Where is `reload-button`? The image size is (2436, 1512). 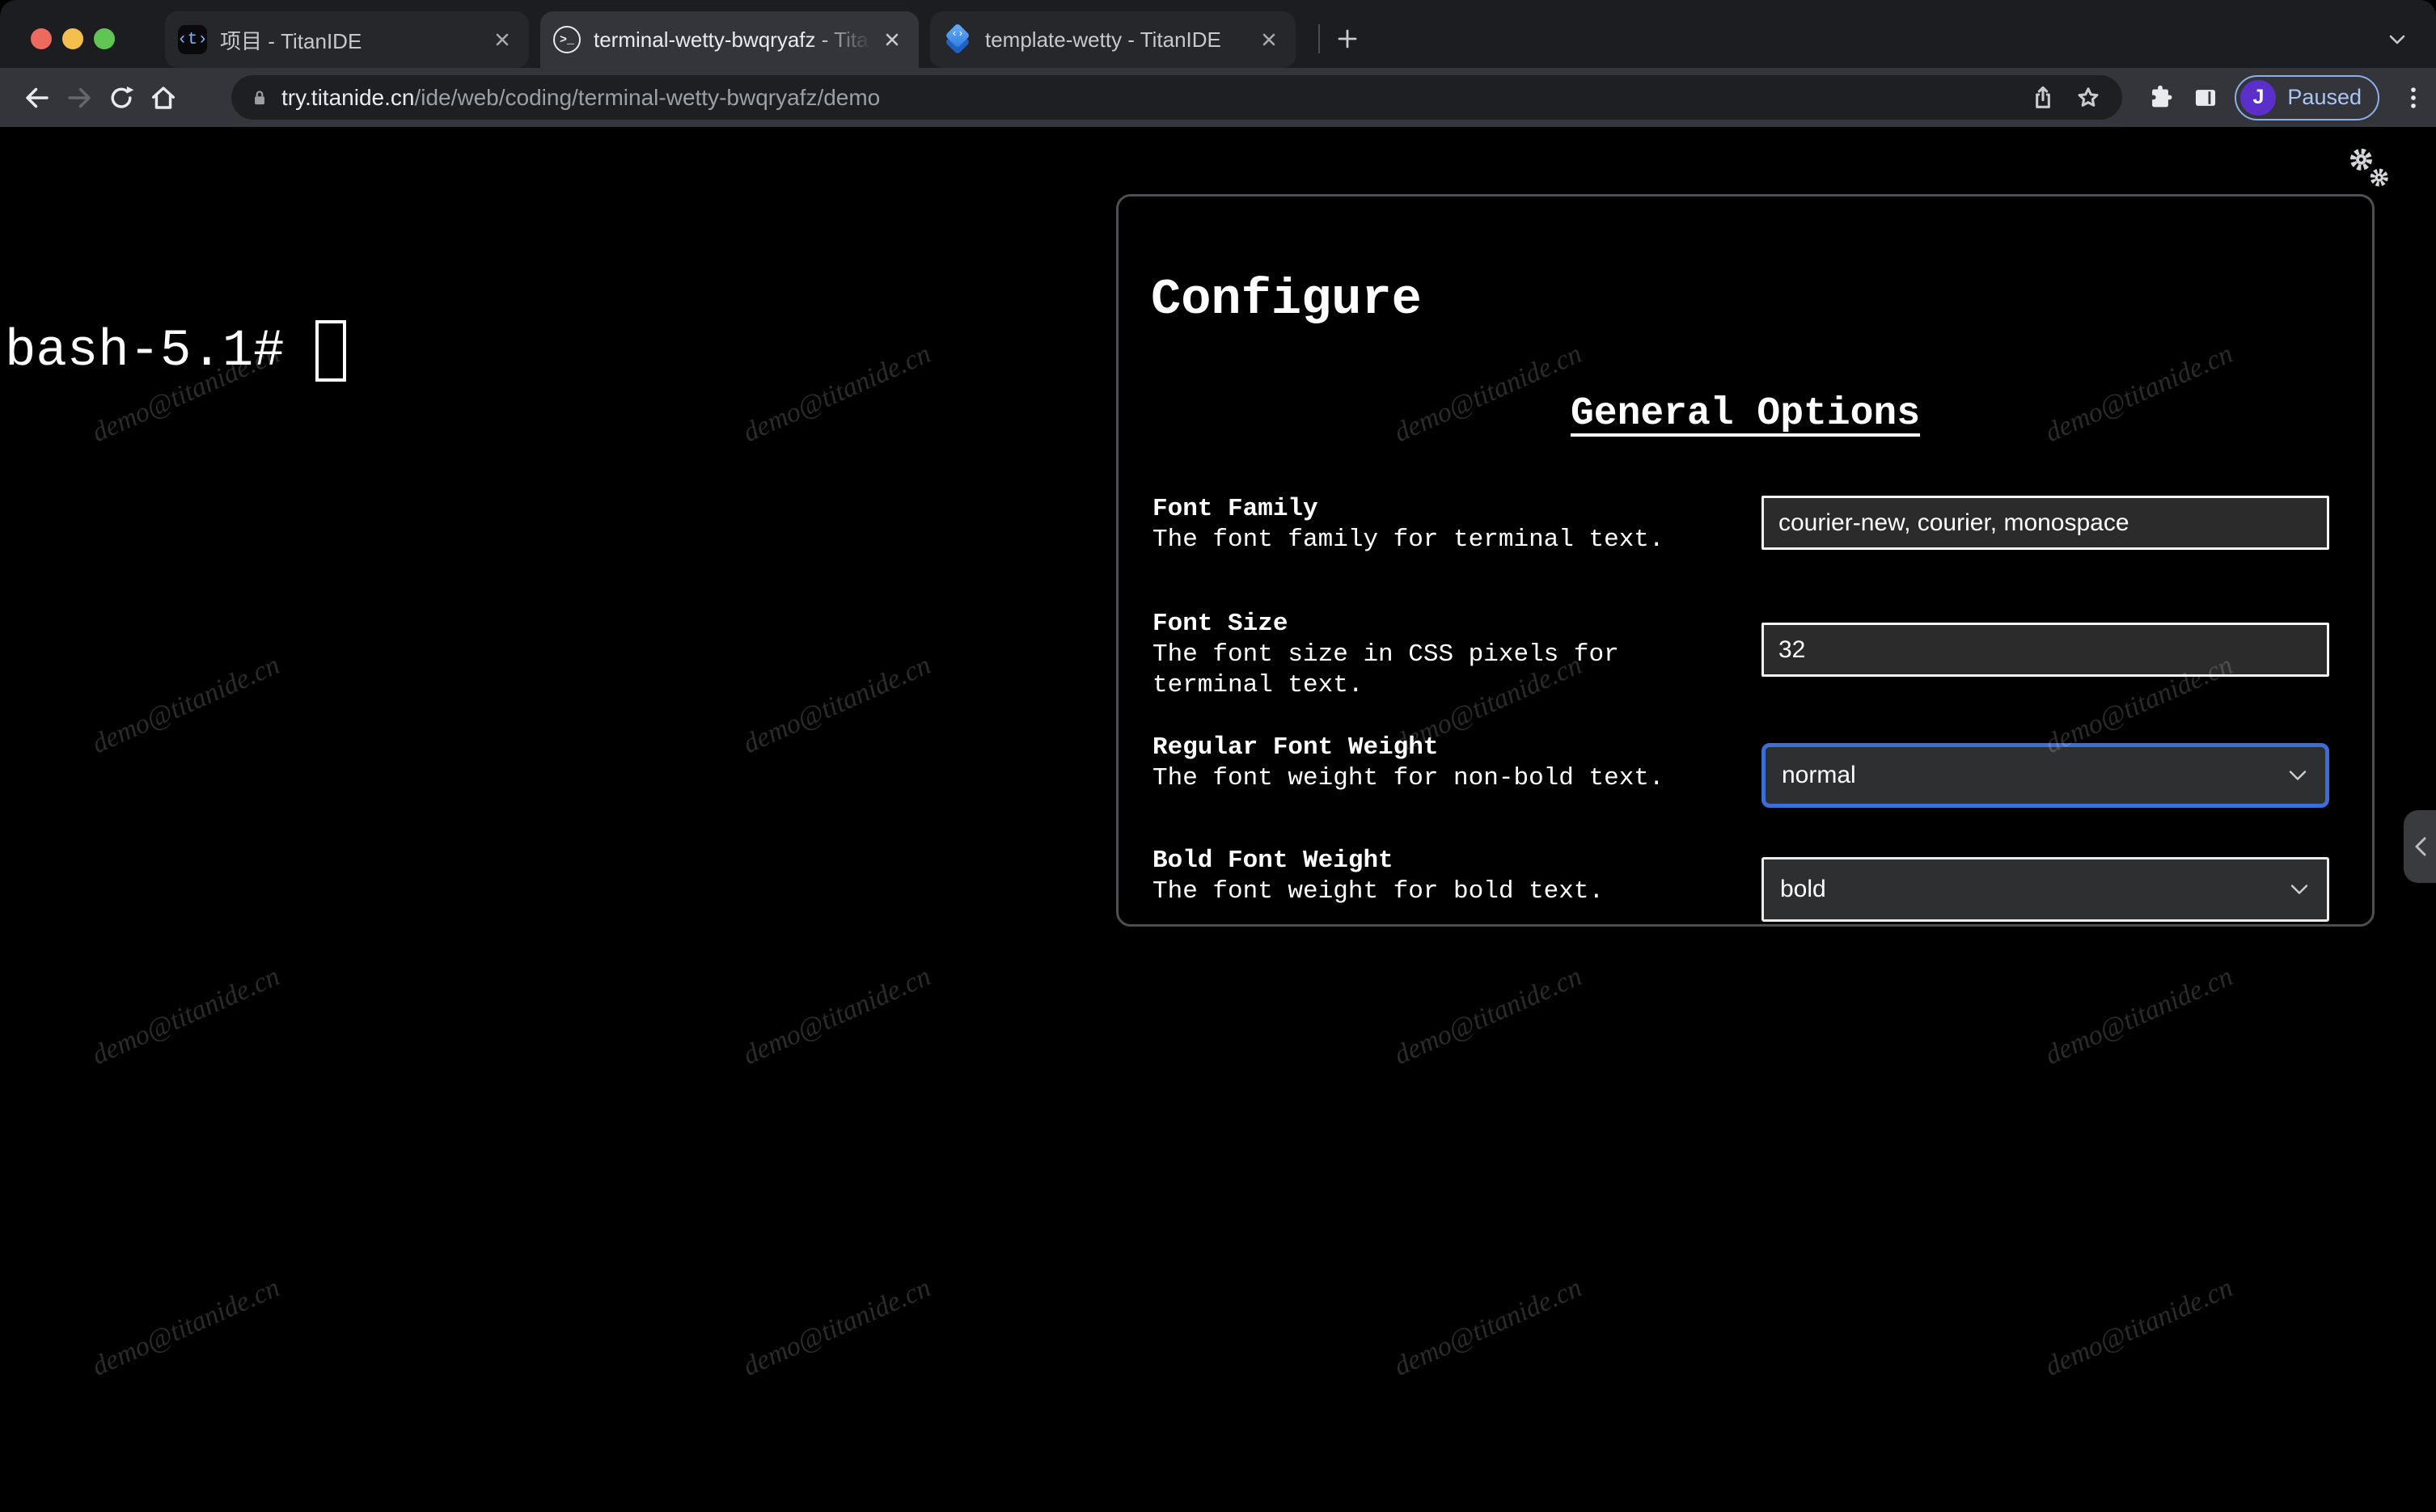
reload-button is located at coordinates (121, 98).